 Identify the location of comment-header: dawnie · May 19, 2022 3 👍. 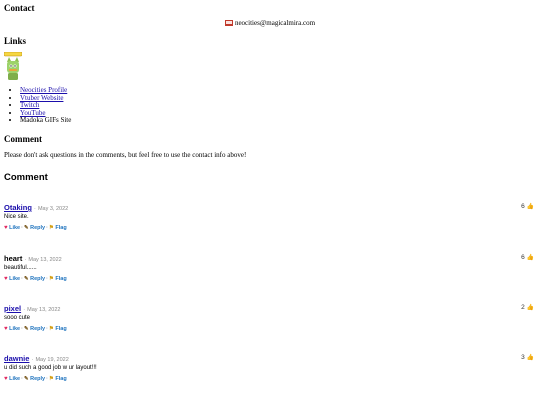
(269, 359).